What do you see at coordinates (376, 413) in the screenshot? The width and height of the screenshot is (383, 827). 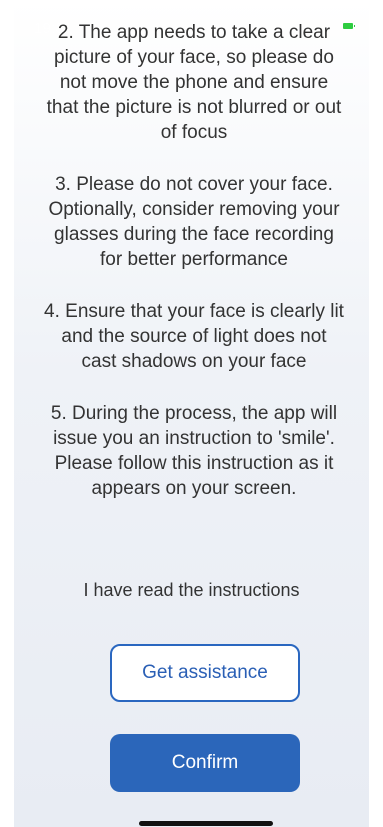 I see `right-edge` at bounding box center [376, 413].